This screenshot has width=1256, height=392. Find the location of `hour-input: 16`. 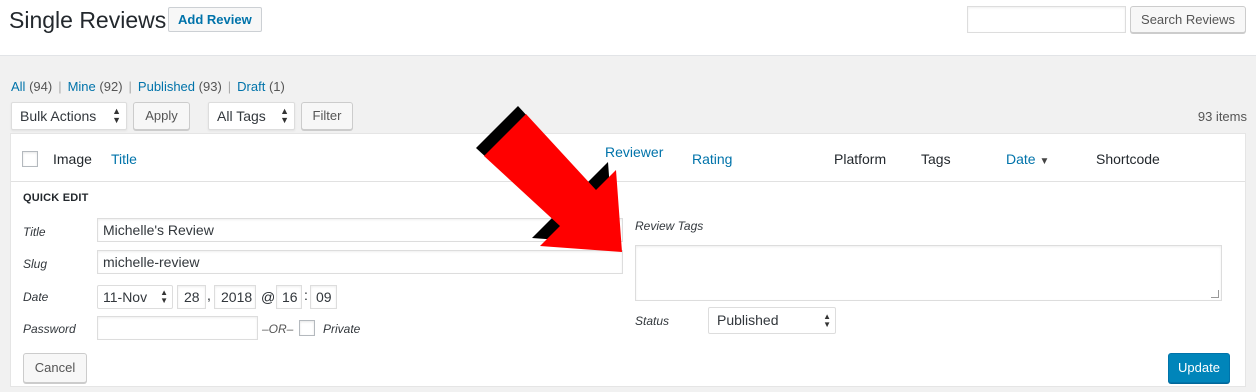

hour-input: 16 is located at coordinates (289, 297).